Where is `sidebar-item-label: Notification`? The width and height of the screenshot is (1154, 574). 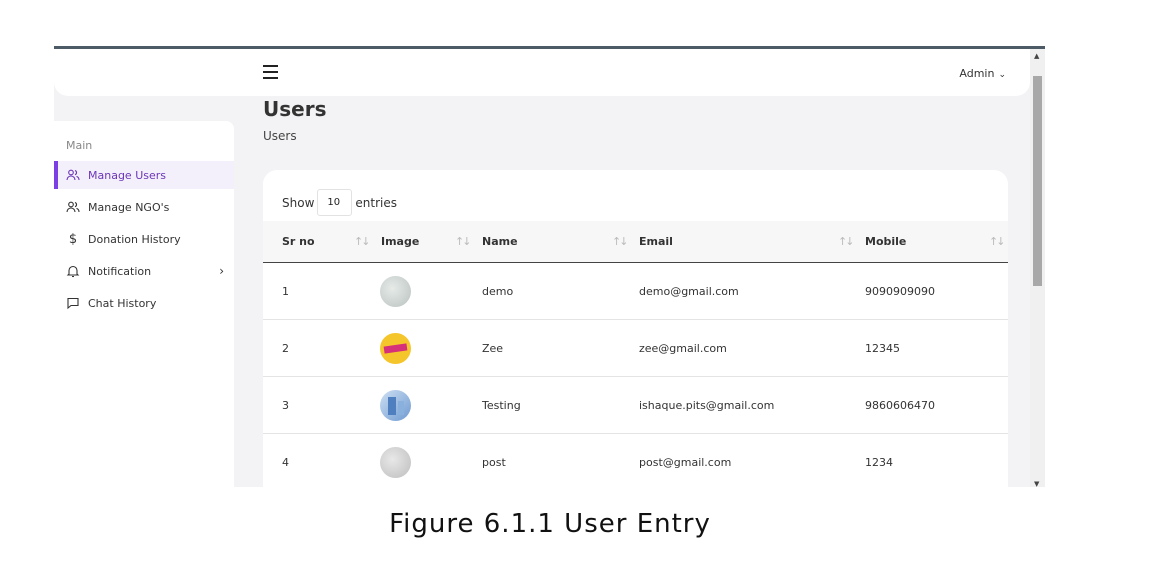 sidebar-item-label: Notification is located at coordinates (120, 271).